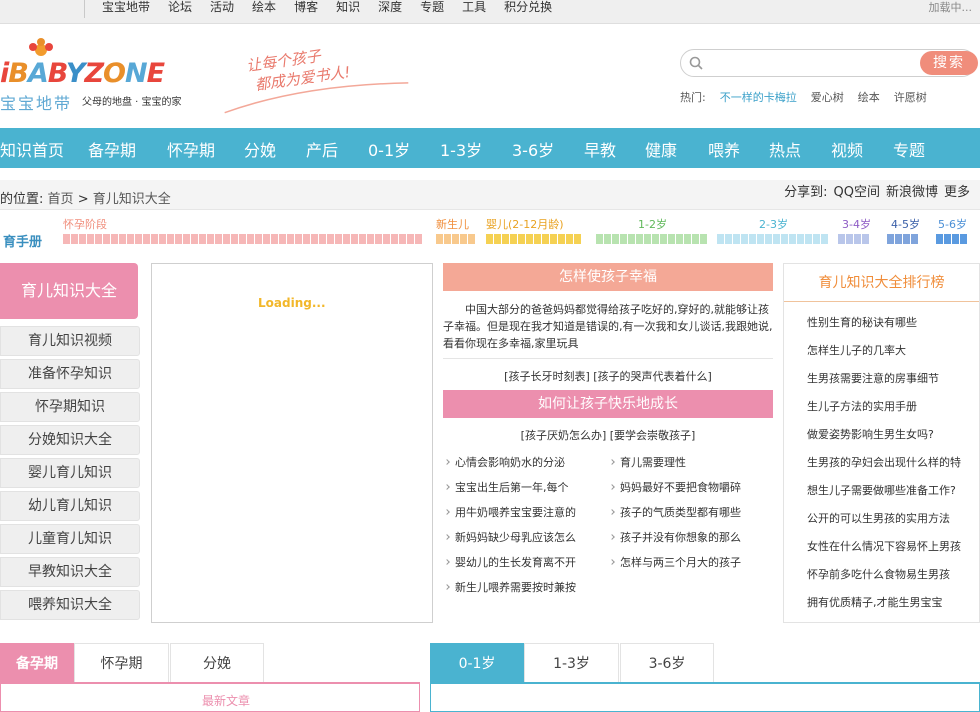  I want to click on list-item: 妈妈最好不要把食物嚼碎, so click(685, 488).